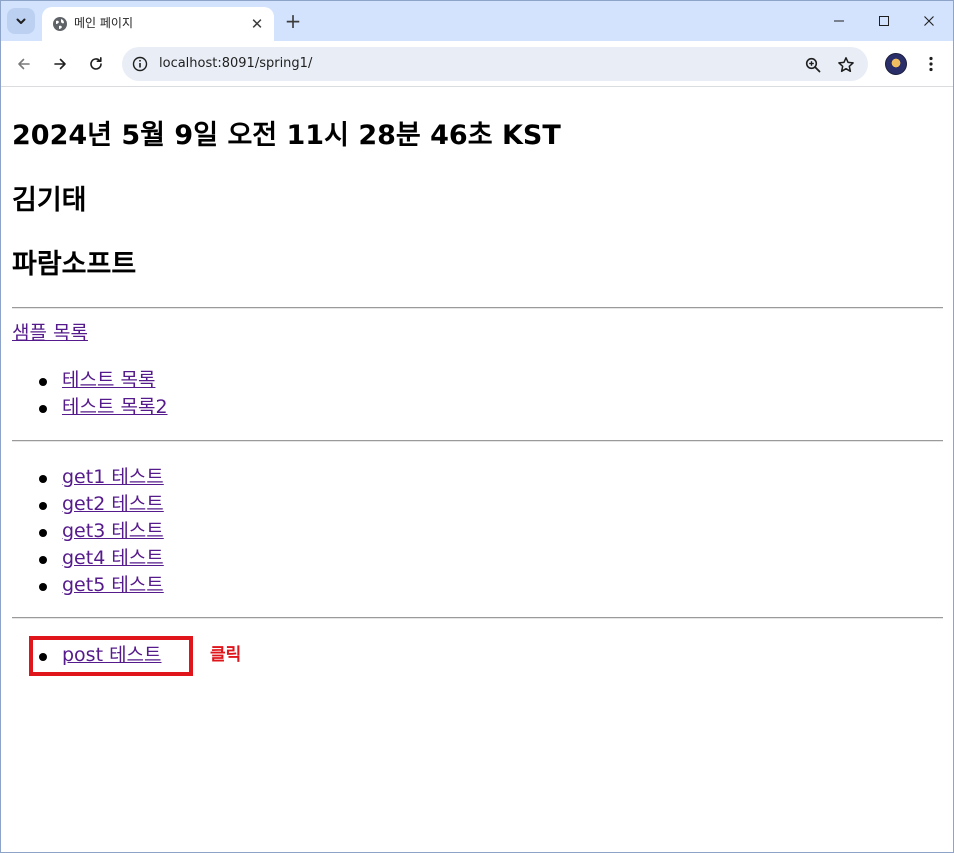 The width and height of the screenshot is (954, 853). Describe the element at coordinates (257, 24) in the screenshot. I see `tab-close-icon: ✕` at that location.